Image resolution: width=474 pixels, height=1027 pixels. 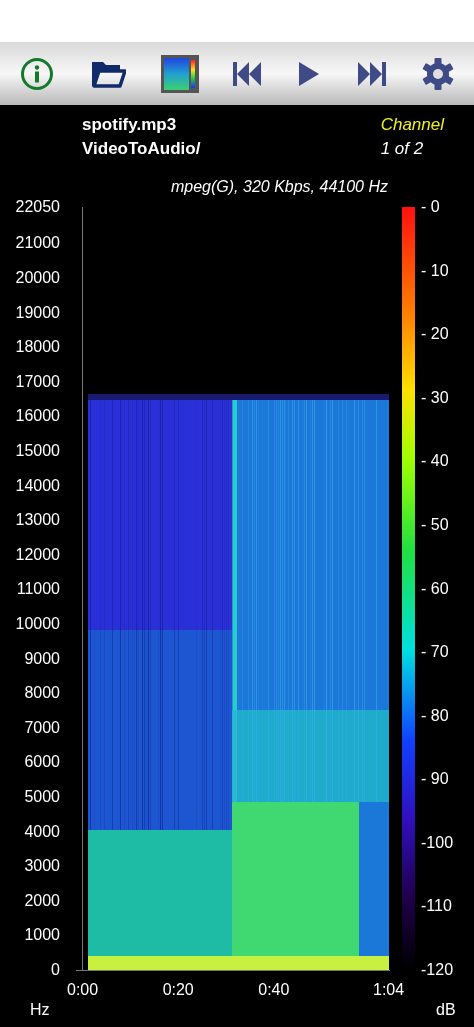 What do you see at coordinates (389, 990) in the screenshot?
I see `x-axis-label: 1:04` at bounding box center [389, 990].